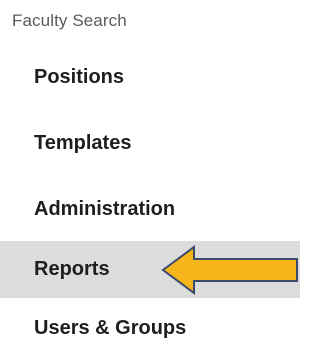 The image size is (320, 356). What do you see at coordinates (229, 270) in the screenshot?
I see `left-arrow-callout-icon` at bounding box center [229, 270].